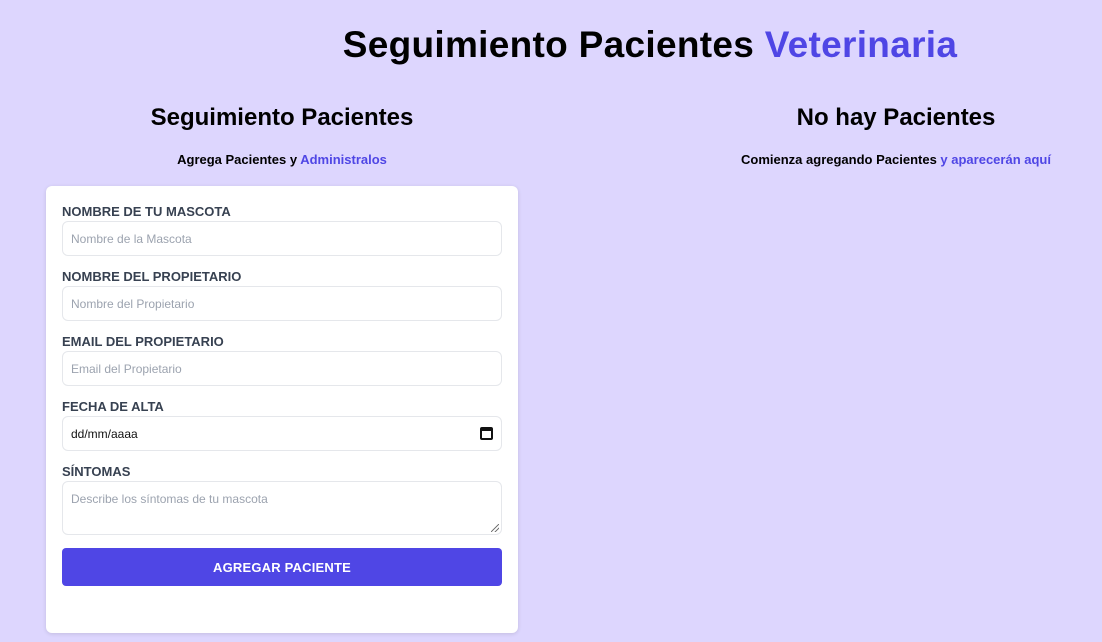  I want to click on discharge-date-label: FECHA DE ALTA, so click(113, 406).